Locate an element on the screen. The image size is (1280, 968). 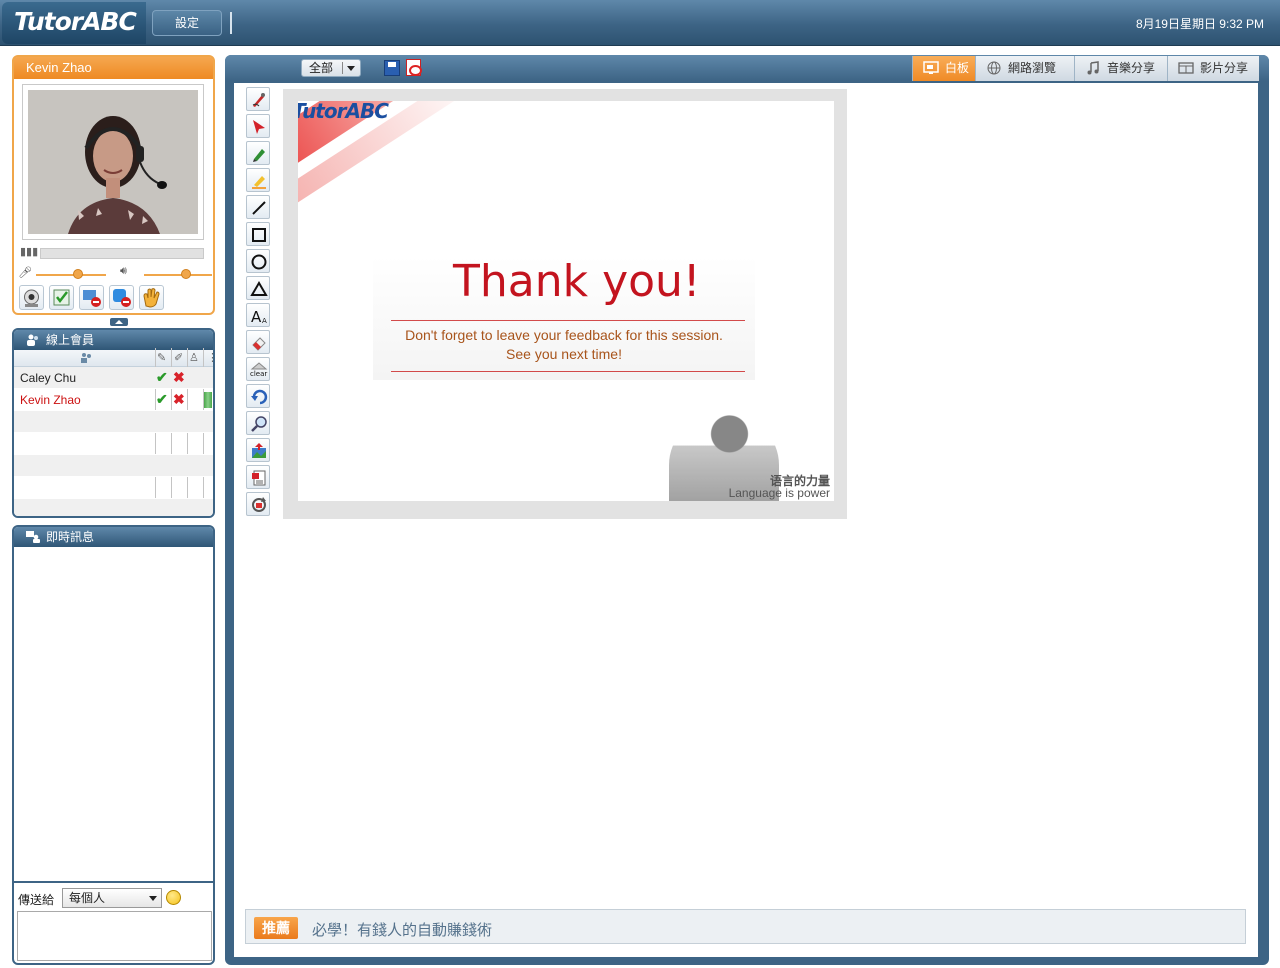
top-bar: TutorABC 設定 8月19日星期日 9:32 PM is located at coordinates (640, 23).